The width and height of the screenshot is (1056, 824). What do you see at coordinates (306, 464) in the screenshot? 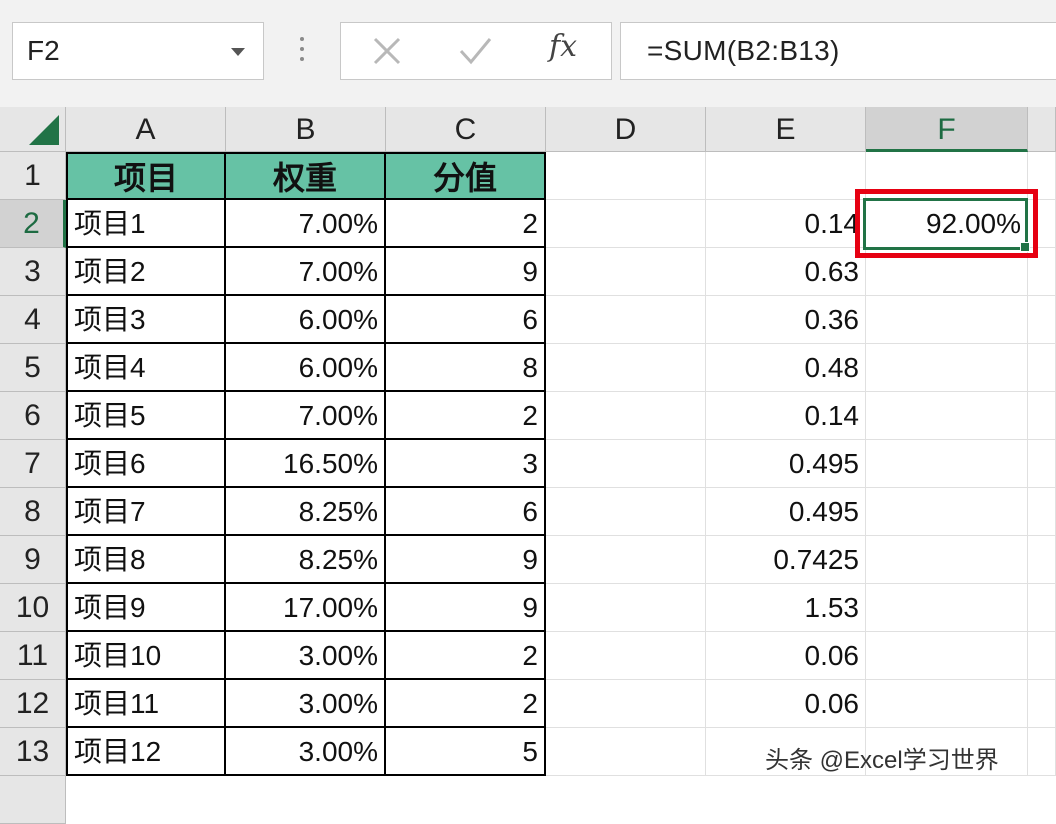
I see `table-cell: 16.50%` at bounding box center [306, 464].